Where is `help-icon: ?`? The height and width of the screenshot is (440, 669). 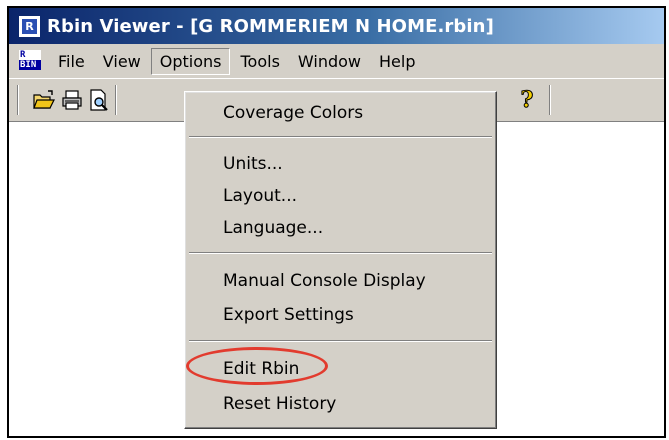
help-icon: ? is located at coordinates (527, 100).